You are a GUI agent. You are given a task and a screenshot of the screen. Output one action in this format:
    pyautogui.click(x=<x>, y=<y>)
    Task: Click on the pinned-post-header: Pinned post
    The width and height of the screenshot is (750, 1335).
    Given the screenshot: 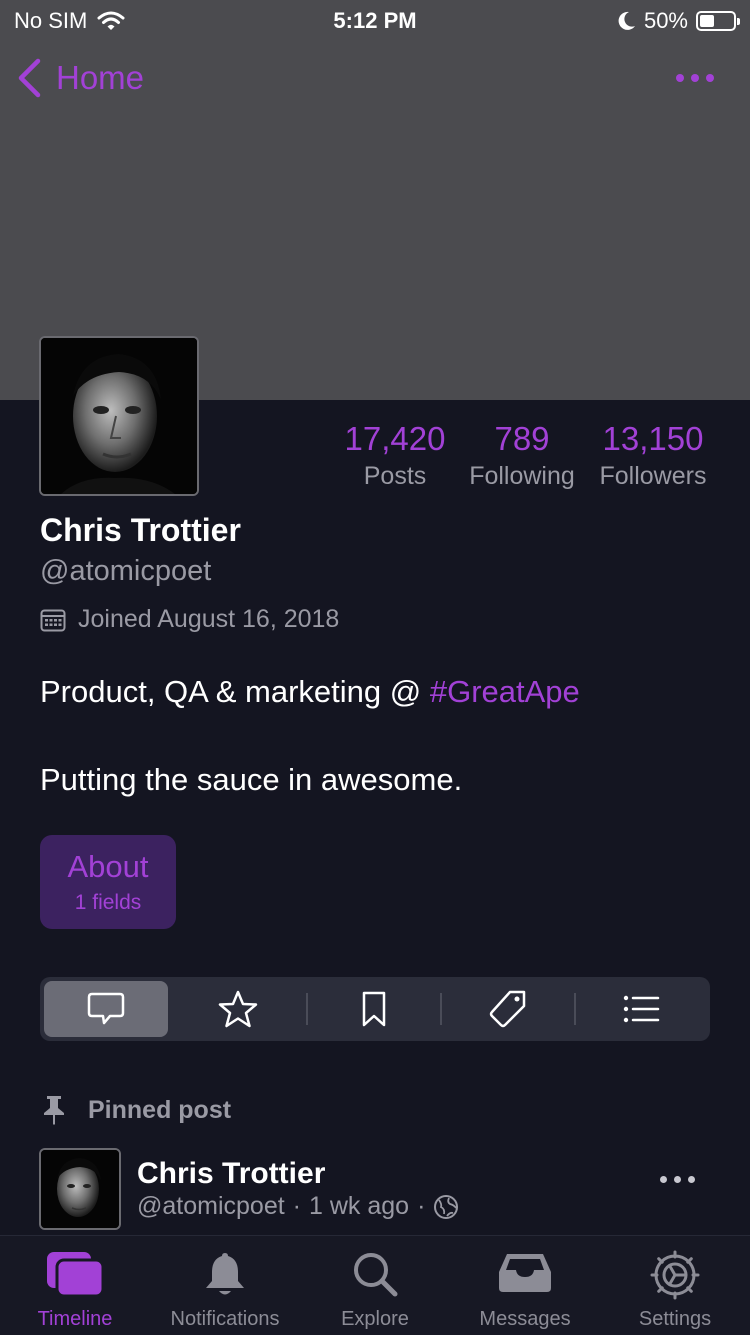 What is the action you would take?
    pyautogui.click(x=135, y=1110)
    